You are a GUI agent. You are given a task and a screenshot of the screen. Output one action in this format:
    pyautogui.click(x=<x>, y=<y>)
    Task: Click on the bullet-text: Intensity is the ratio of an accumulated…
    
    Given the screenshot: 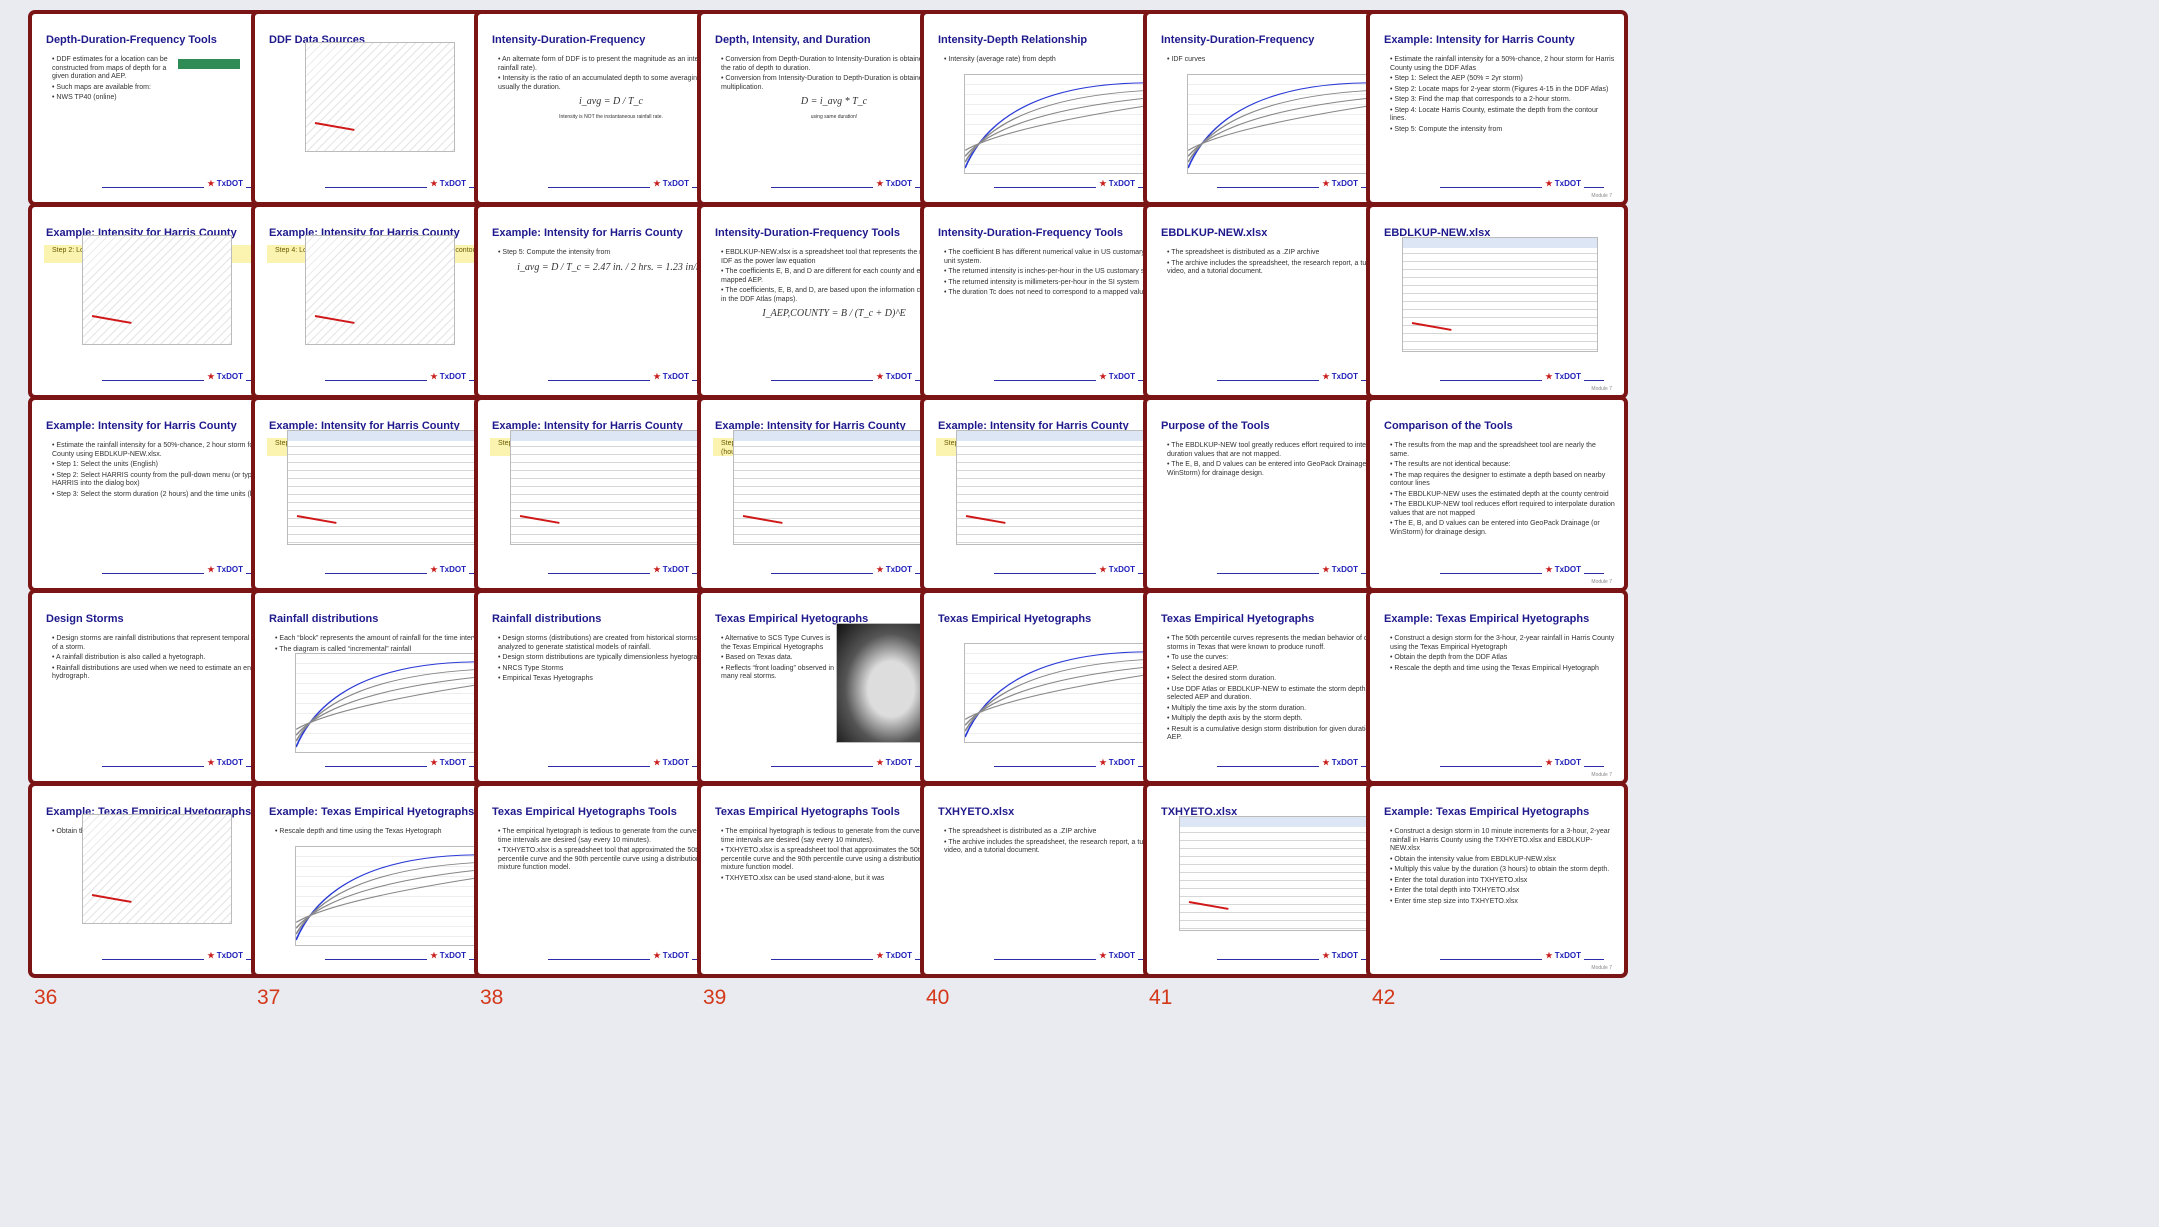 What is the action you would take?
    pyautogui.click(x=611, y=83)
    